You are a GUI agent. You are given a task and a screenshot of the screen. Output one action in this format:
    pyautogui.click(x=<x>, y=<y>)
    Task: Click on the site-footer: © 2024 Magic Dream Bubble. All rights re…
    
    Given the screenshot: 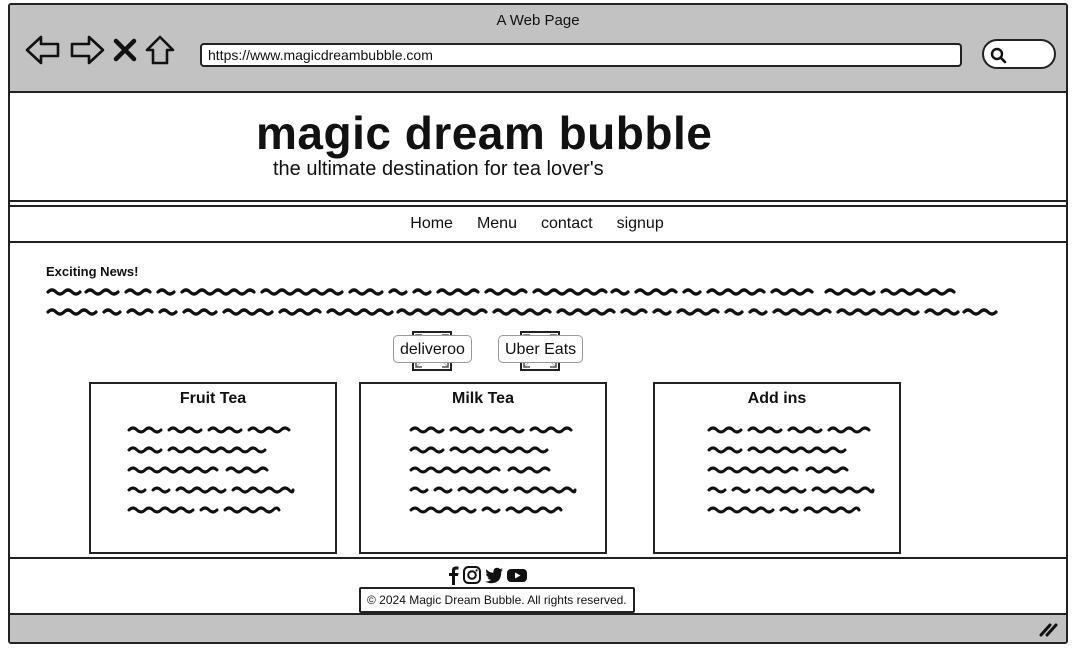 What is the action you would take?
    pyautogui.click(x=538, y=586)
    